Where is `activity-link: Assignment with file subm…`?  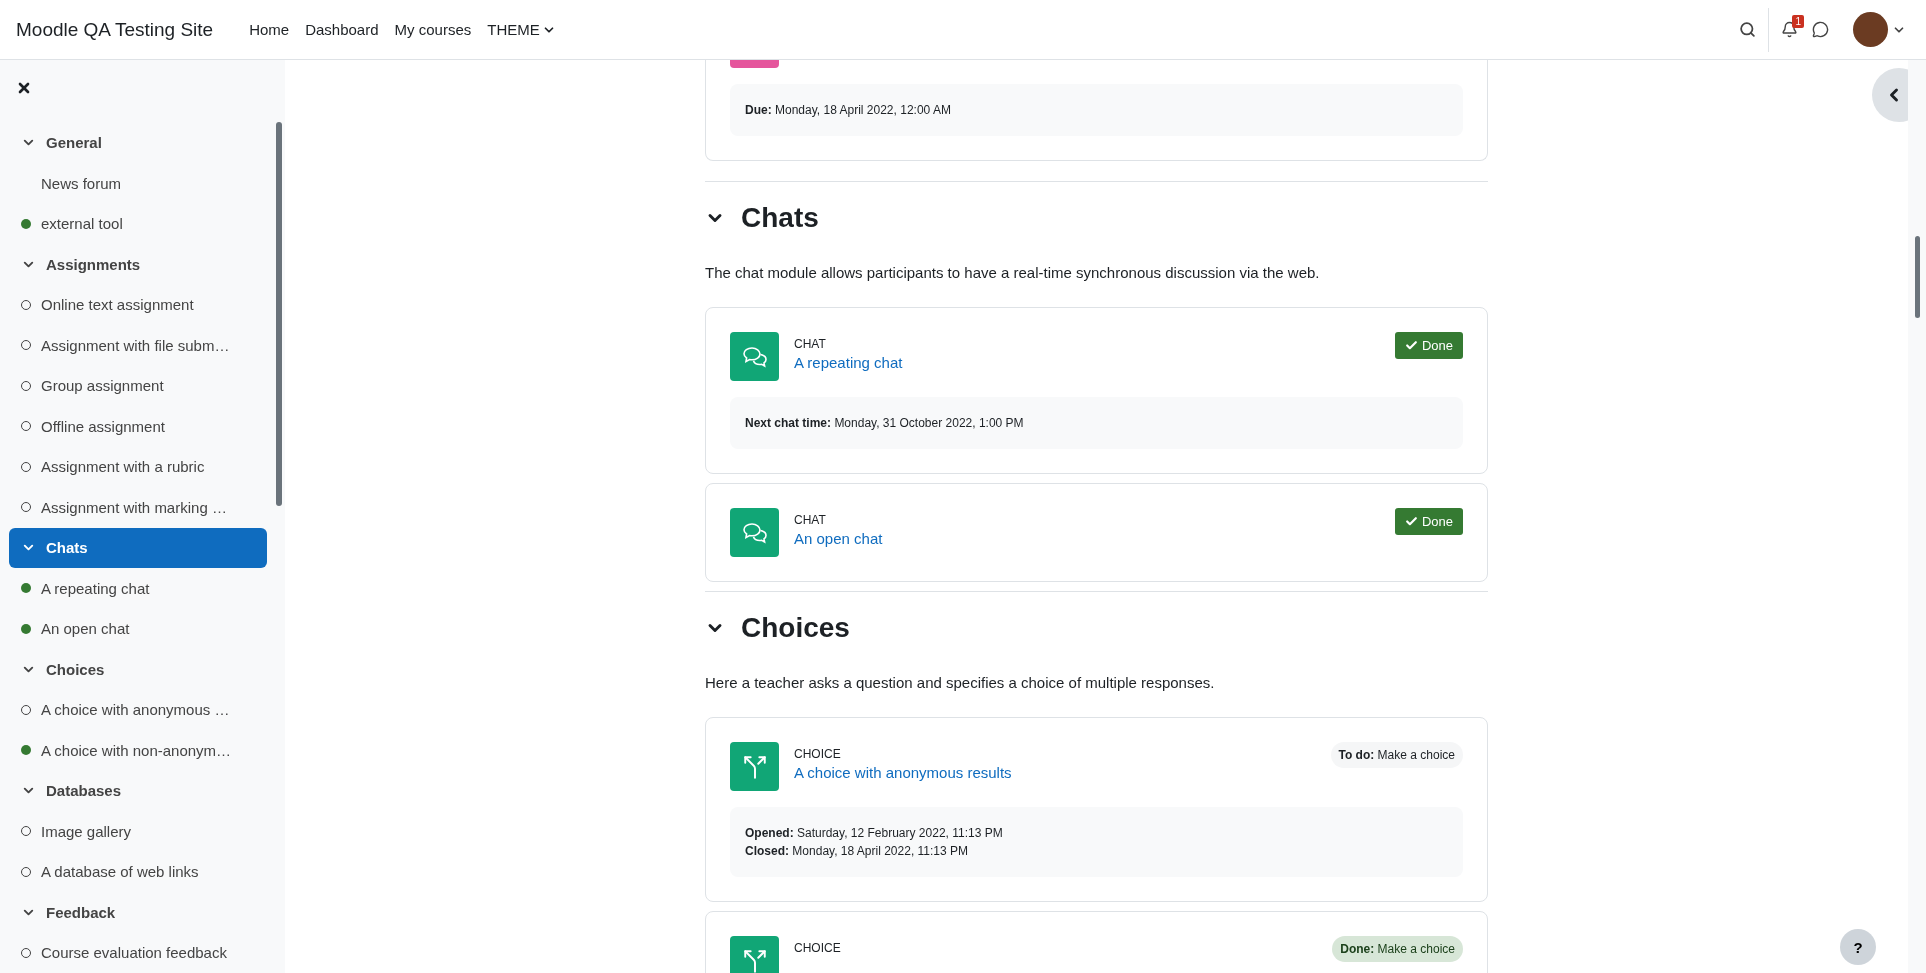
activity-link: Assignment with file subm… is located at coordinates (135, 345).